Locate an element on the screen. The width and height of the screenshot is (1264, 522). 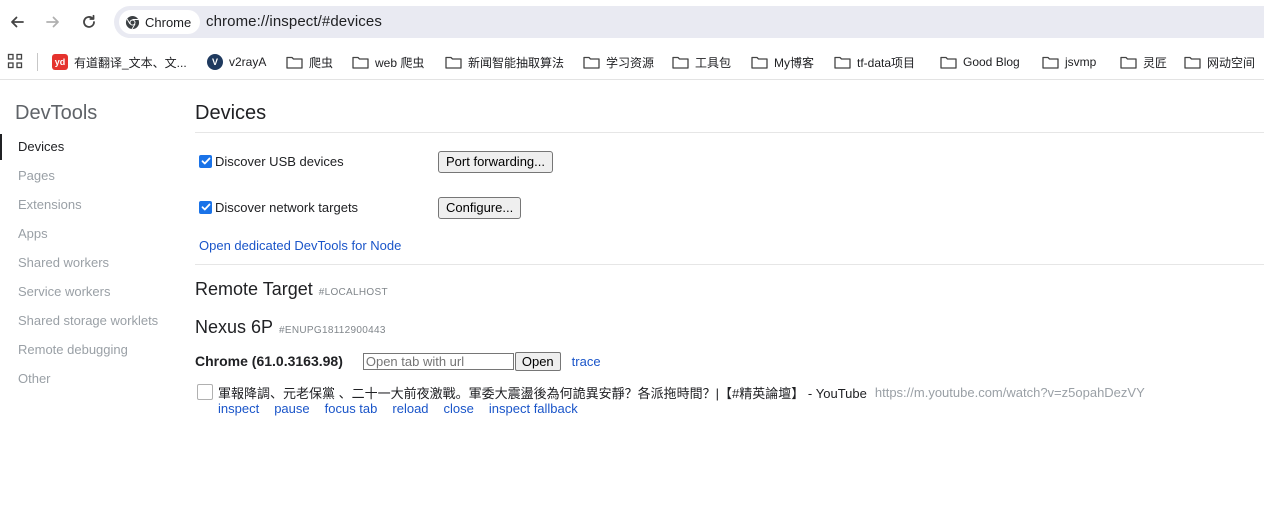
sidebar-item-remote-debugging: Remote debugging is located at coordinates (90, 350).